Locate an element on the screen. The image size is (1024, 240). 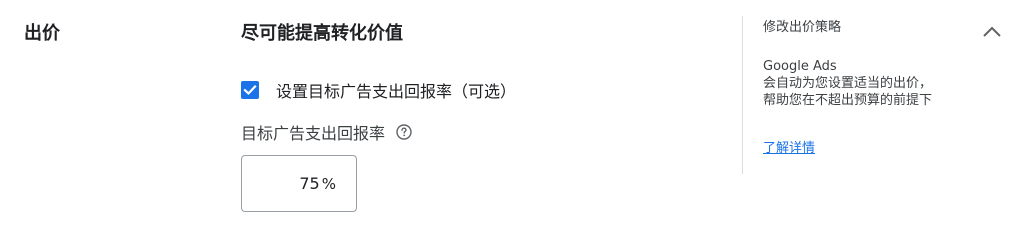
bid-strategy-title: 尽可能提高转化价值 is located at coordinates (322, 33).